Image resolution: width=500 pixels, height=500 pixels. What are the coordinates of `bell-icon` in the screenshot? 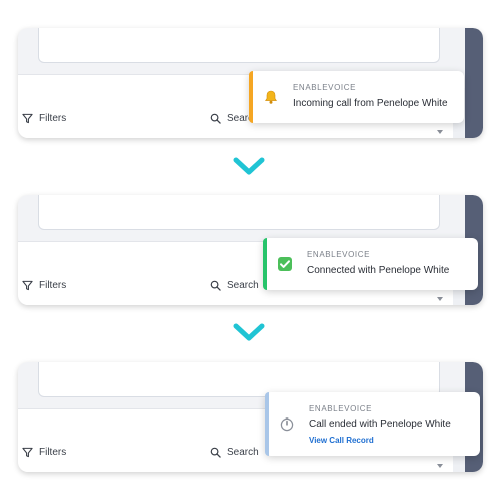 It's located at (271, 97).